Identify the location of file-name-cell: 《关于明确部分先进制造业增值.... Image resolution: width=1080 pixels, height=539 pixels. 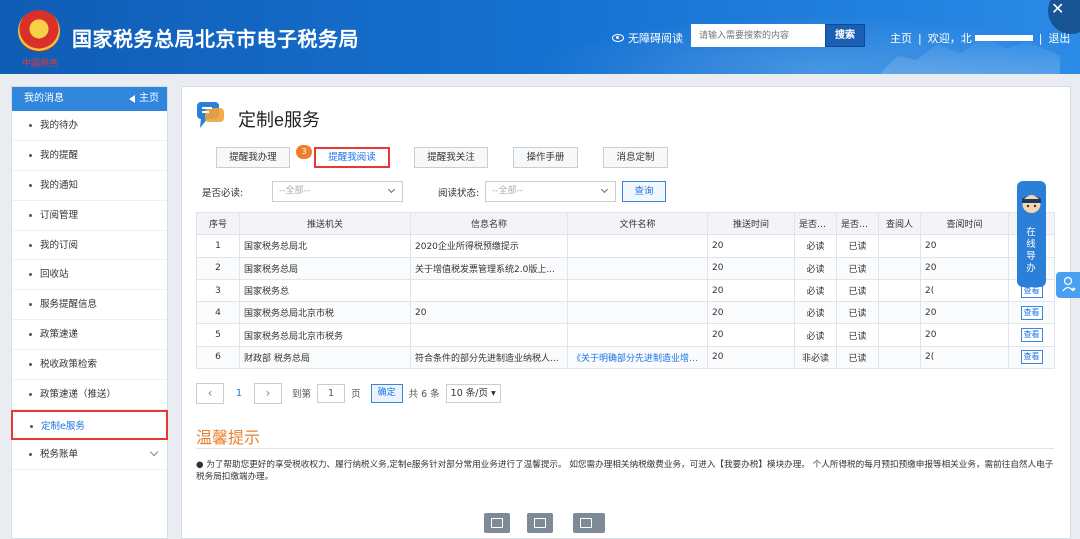
(637, 357).